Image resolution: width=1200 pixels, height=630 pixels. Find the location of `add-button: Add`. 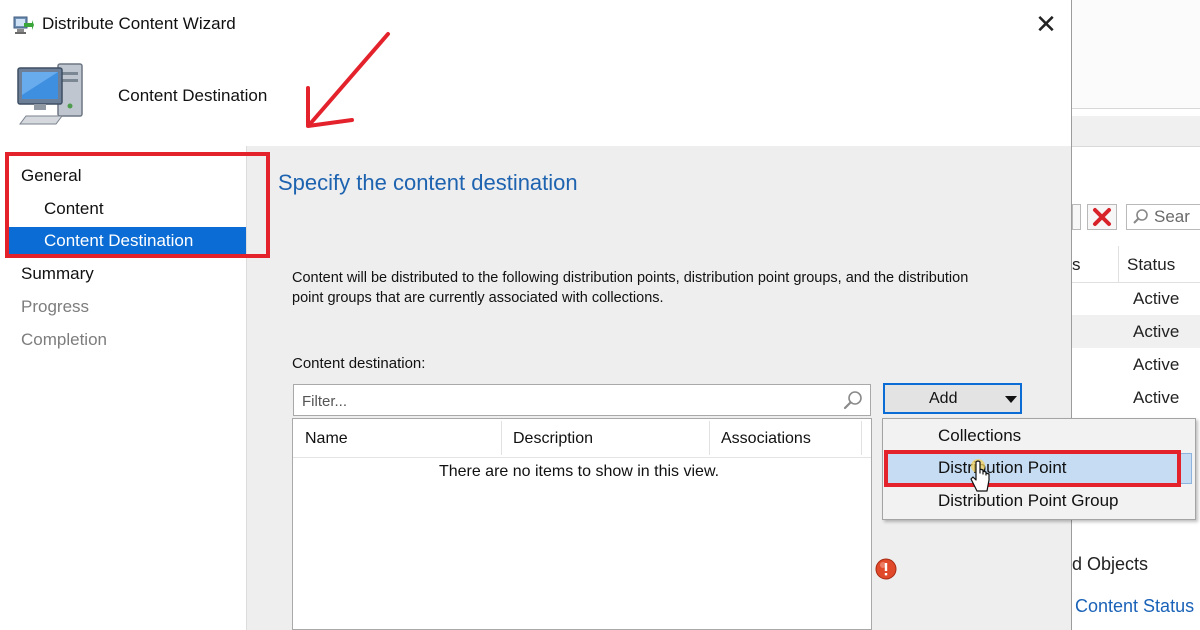

add-button: Add is located at coordinates (952, 398).